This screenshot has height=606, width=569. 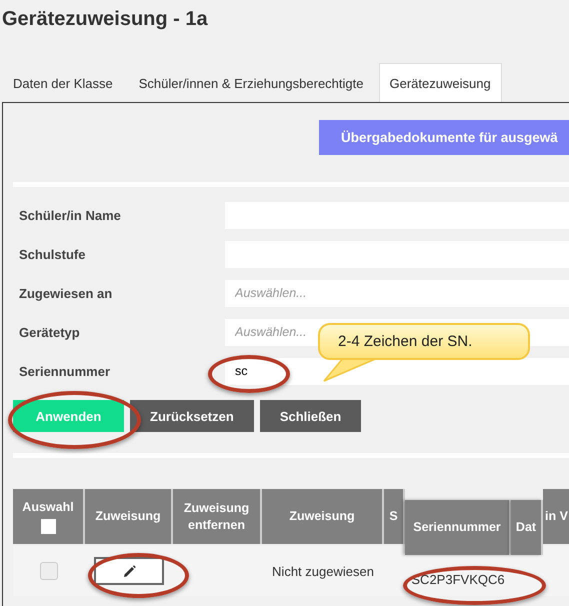 I want to click on field-label: Schulstufe, so click(x=52, y=254).